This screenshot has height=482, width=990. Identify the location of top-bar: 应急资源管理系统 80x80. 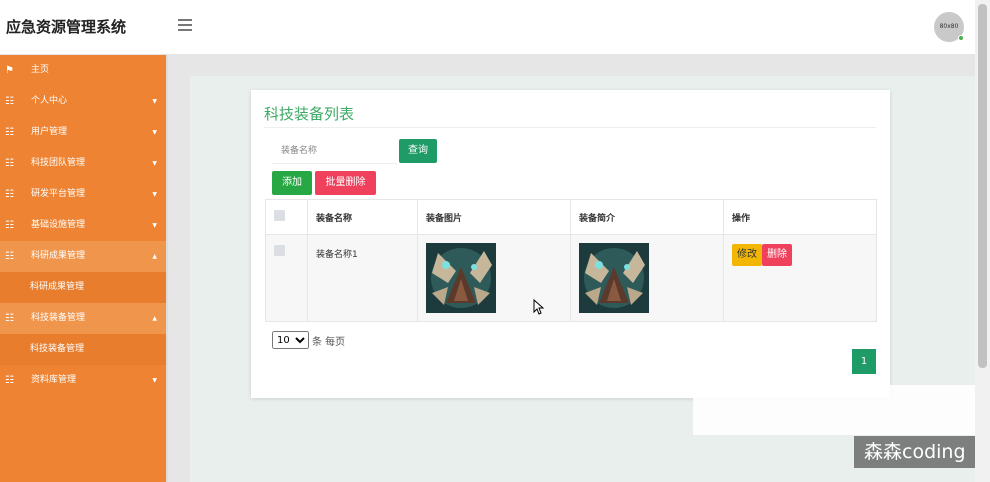
(487, 27).